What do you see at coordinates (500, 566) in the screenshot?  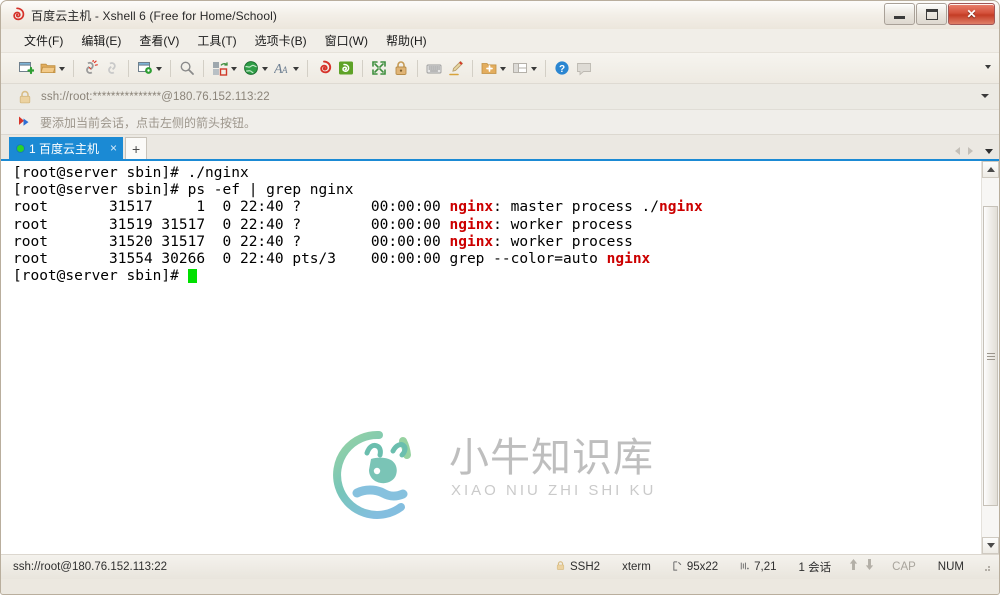 I see `status-bar: ssh://root@180.76.152.113:22 SSH2 xterm` at bounding box center [500, 566].